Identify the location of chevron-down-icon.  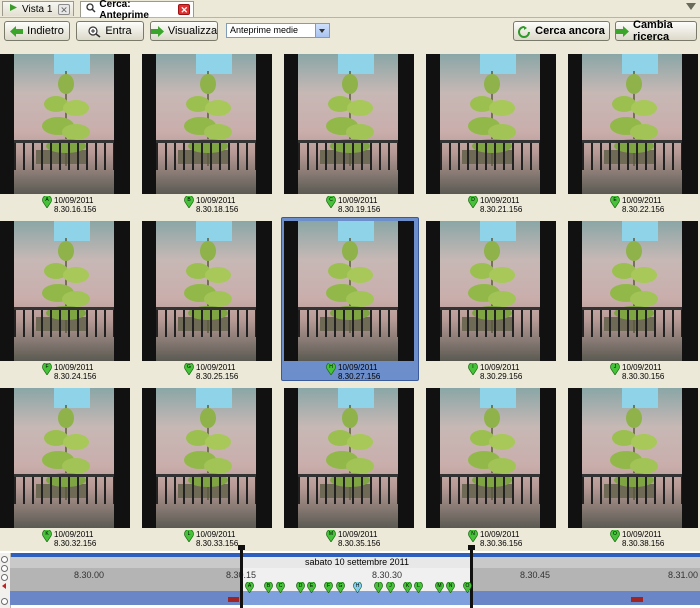
(322, 30).